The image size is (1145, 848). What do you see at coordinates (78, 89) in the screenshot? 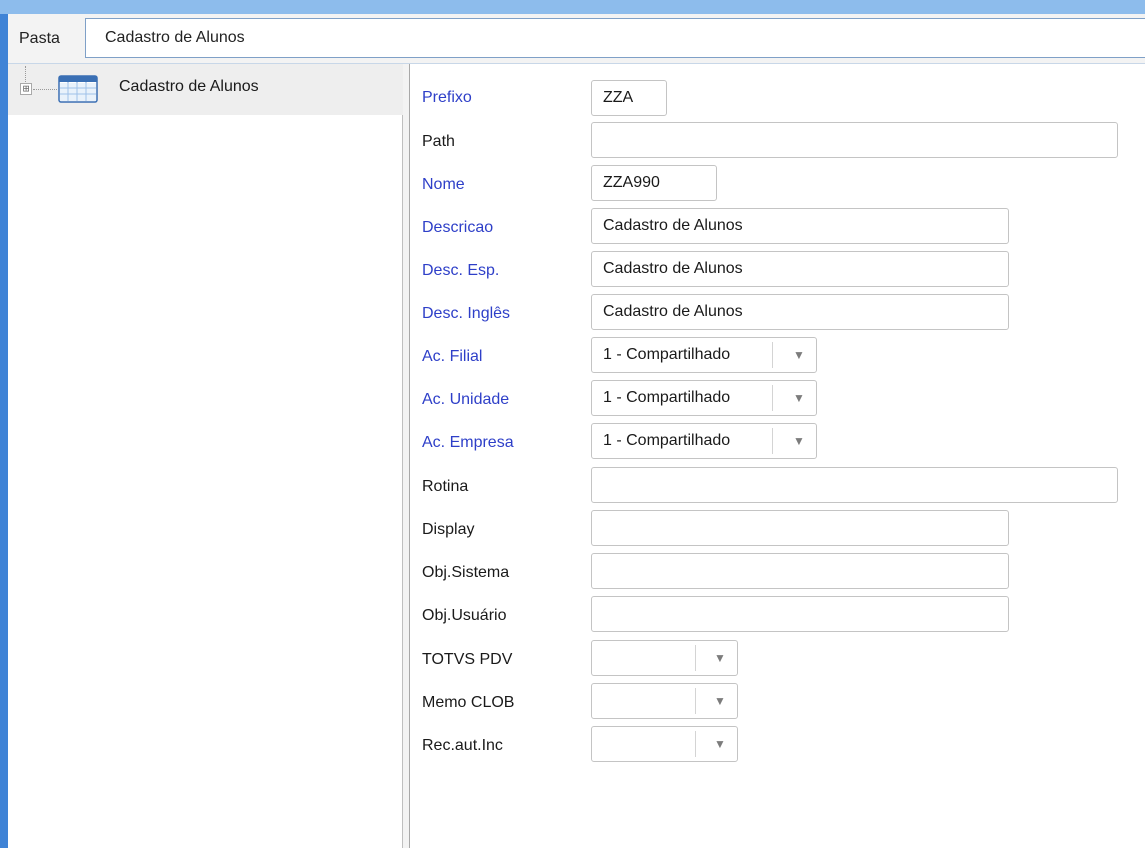
I see `table-icon` at bounding box center [78, 89].